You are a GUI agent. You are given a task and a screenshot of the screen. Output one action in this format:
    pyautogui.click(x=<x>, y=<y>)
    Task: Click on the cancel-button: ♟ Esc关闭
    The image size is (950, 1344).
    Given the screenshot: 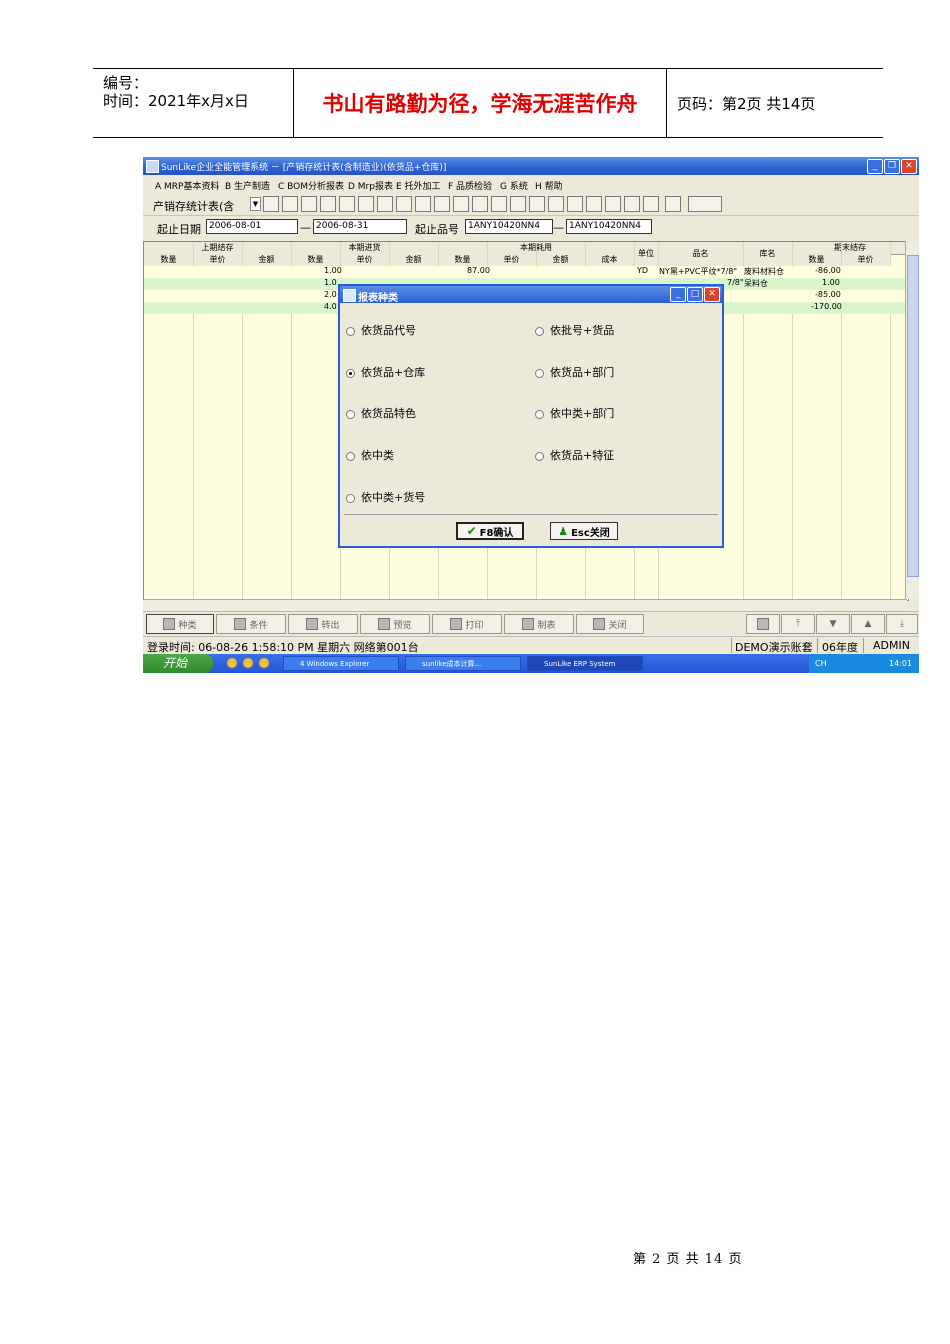 What is the action you would take?
    pyautogui.click(x=584, y=531)
    